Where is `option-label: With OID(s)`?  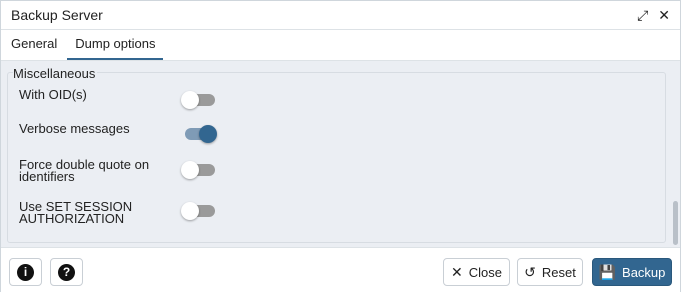 option-label: With OID(s) is located at coordinates (53, 94).